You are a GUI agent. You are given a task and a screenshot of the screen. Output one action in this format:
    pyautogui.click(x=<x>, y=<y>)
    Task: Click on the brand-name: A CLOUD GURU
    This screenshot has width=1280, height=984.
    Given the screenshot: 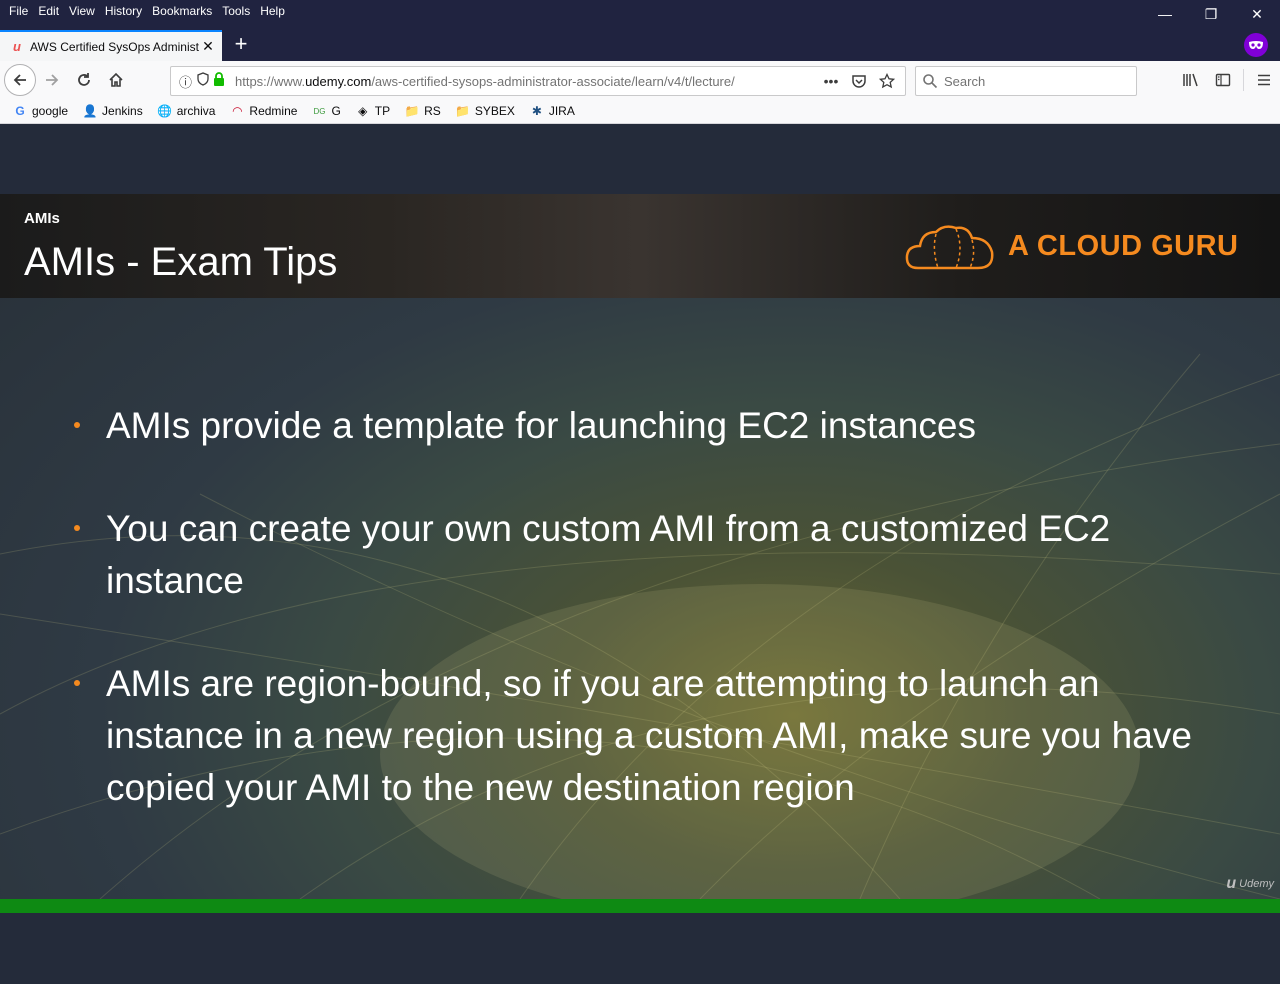 What is the action you would take?
    pyautogui.click(x=1123, y=245)
    